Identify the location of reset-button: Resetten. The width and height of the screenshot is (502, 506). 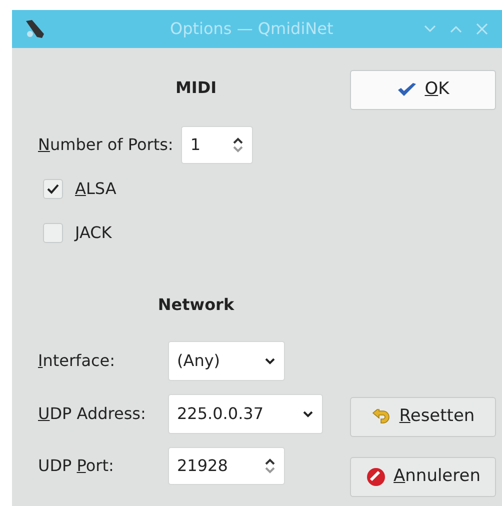
(423, 417).